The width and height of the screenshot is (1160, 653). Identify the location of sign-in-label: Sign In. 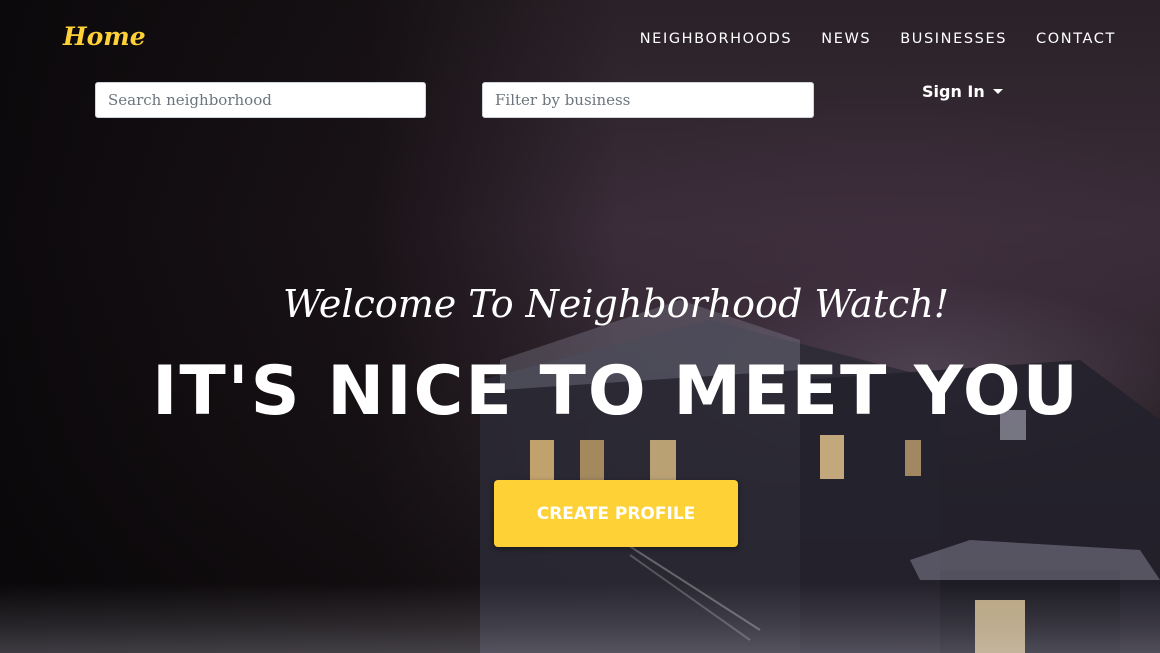
(953, 91).